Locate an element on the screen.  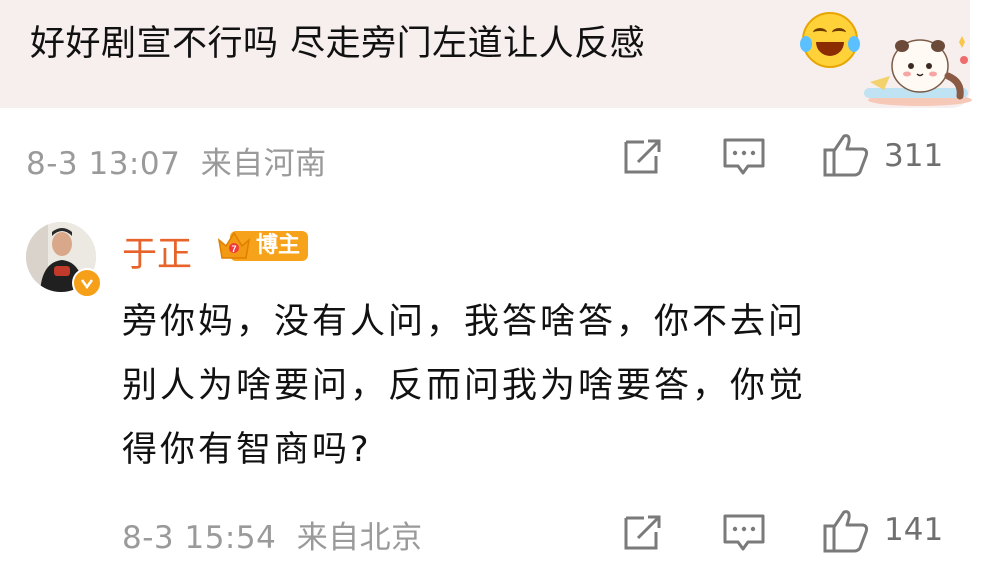
reply-line: 得你有智商吗? is located at coordinates (247, 450).